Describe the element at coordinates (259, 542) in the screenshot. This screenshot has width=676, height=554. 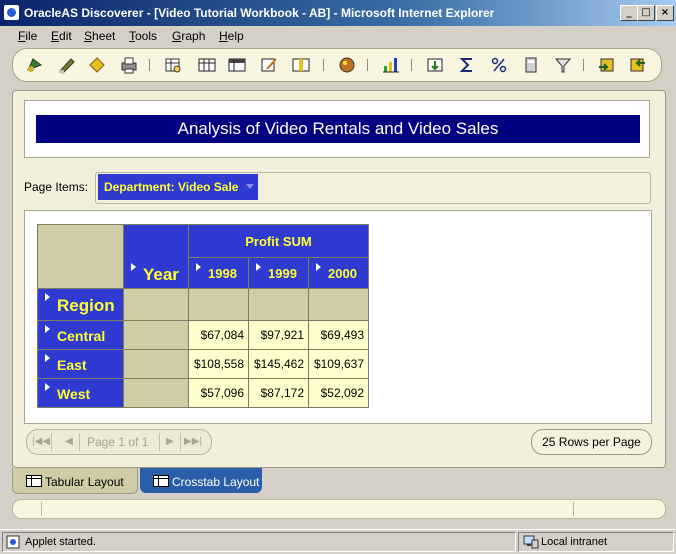
I see `status-text-pane: Applet started.` at that location.